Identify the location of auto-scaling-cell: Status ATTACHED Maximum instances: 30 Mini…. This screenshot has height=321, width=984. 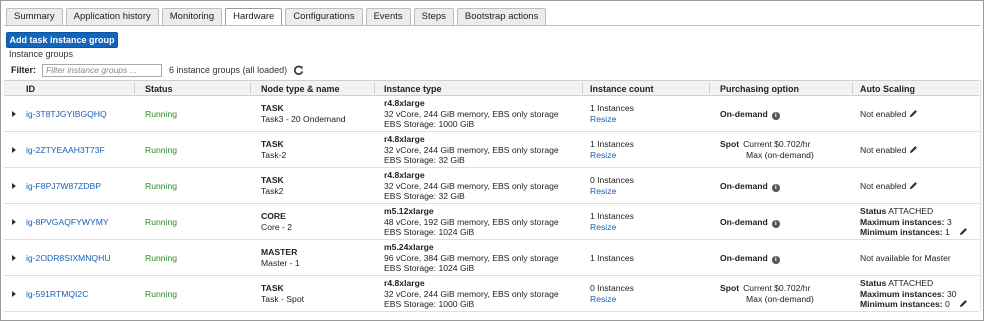
(913, 294).